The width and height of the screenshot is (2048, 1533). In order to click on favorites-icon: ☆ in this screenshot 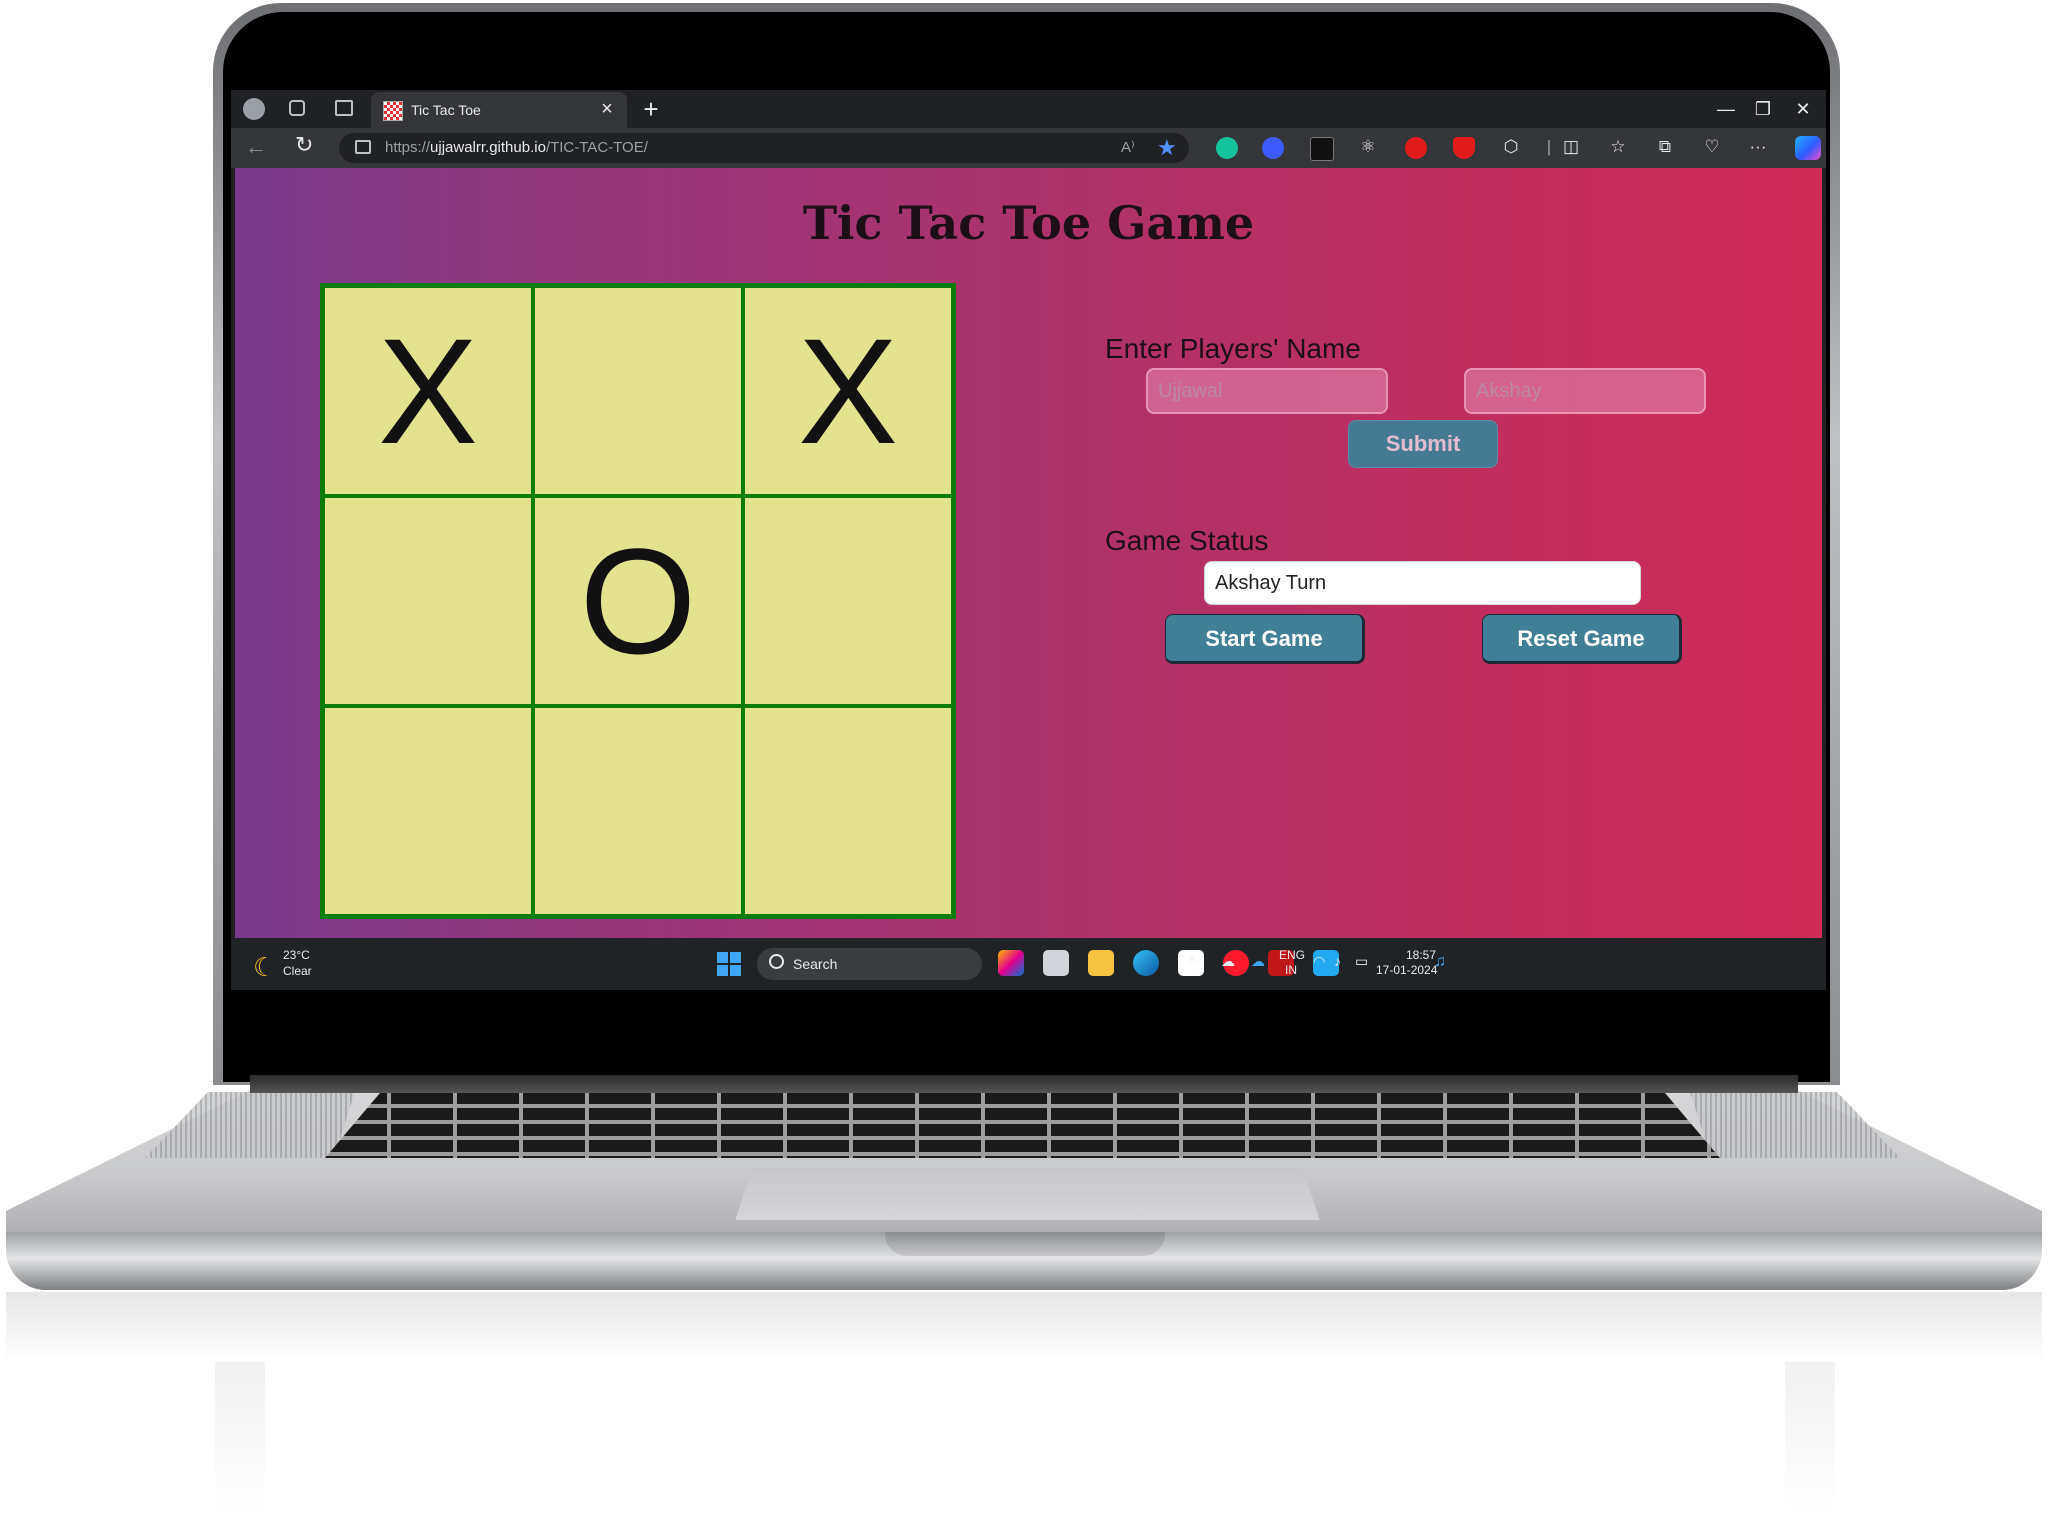, I will do `click(1618, 147)`.